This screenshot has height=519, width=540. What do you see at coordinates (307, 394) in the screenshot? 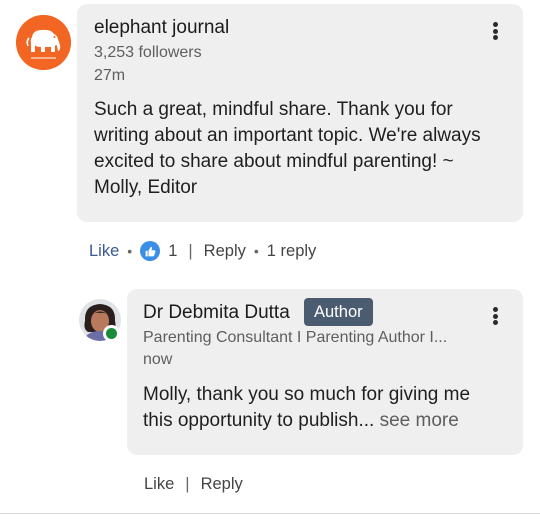
I see `reply-text-line: Molly, thank you so much for giving me` at bounding box center [307, 394].